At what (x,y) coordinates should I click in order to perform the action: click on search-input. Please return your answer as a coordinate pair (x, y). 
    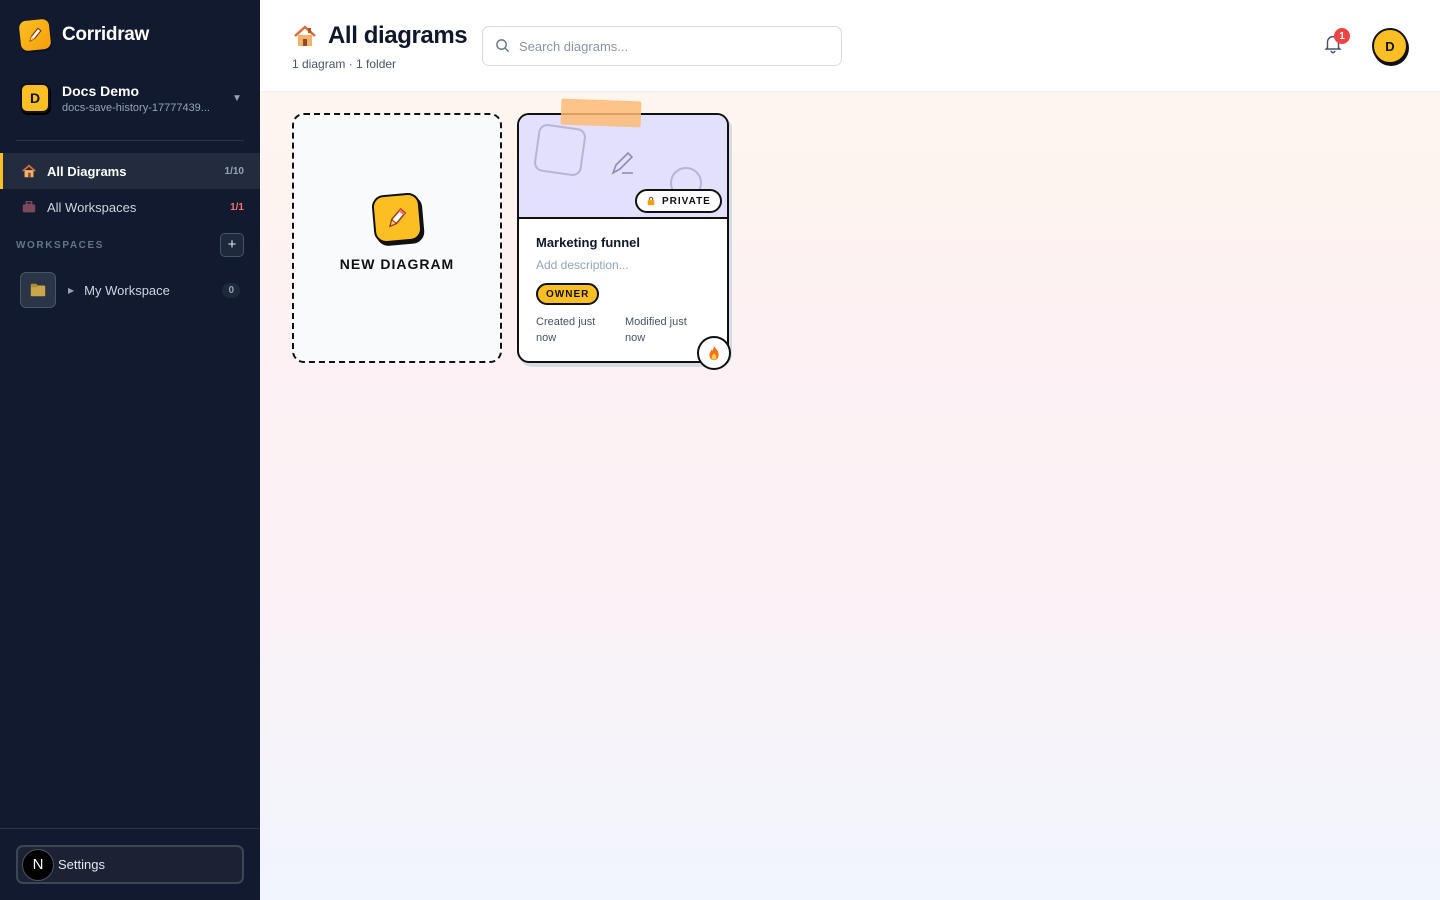
    Looking at the image, I should click on (674, 46).